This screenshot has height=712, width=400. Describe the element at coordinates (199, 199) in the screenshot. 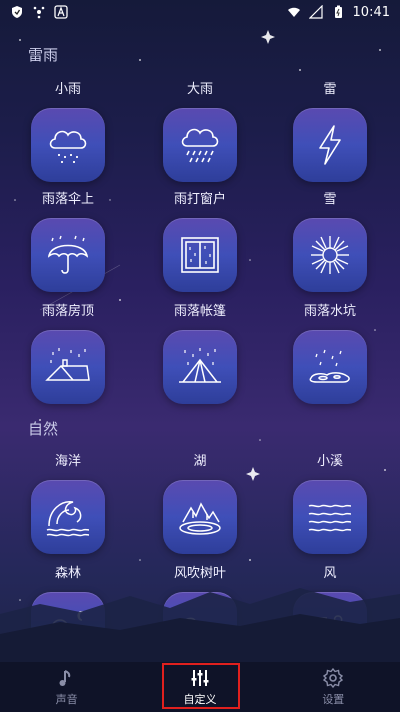

I see `tile-label: 雨打窗户` at that location.